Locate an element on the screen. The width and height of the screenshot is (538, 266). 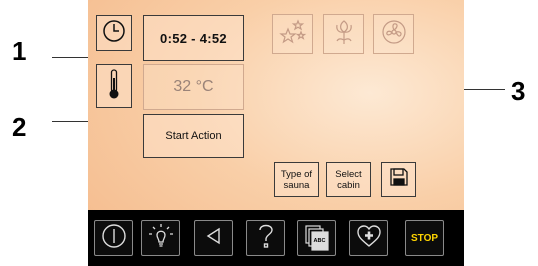
help-icon is located at coordinates (266, 238).